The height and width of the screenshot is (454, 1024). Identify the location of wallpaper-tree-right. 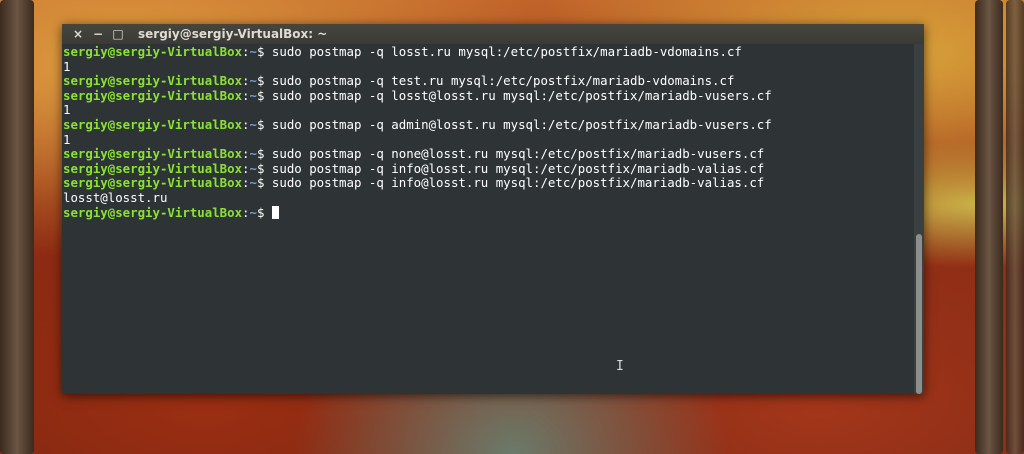
(989, 227).